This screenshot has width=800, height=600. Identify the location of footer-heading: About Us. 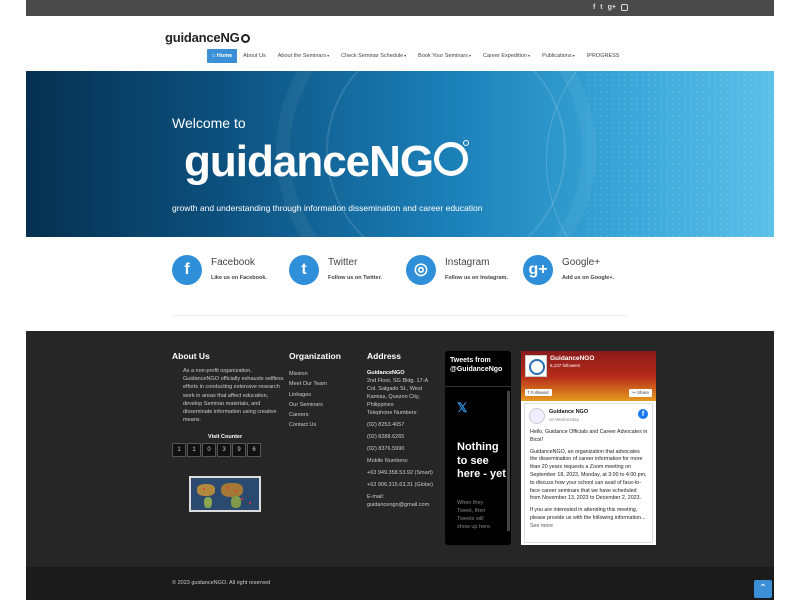
(191, 356).